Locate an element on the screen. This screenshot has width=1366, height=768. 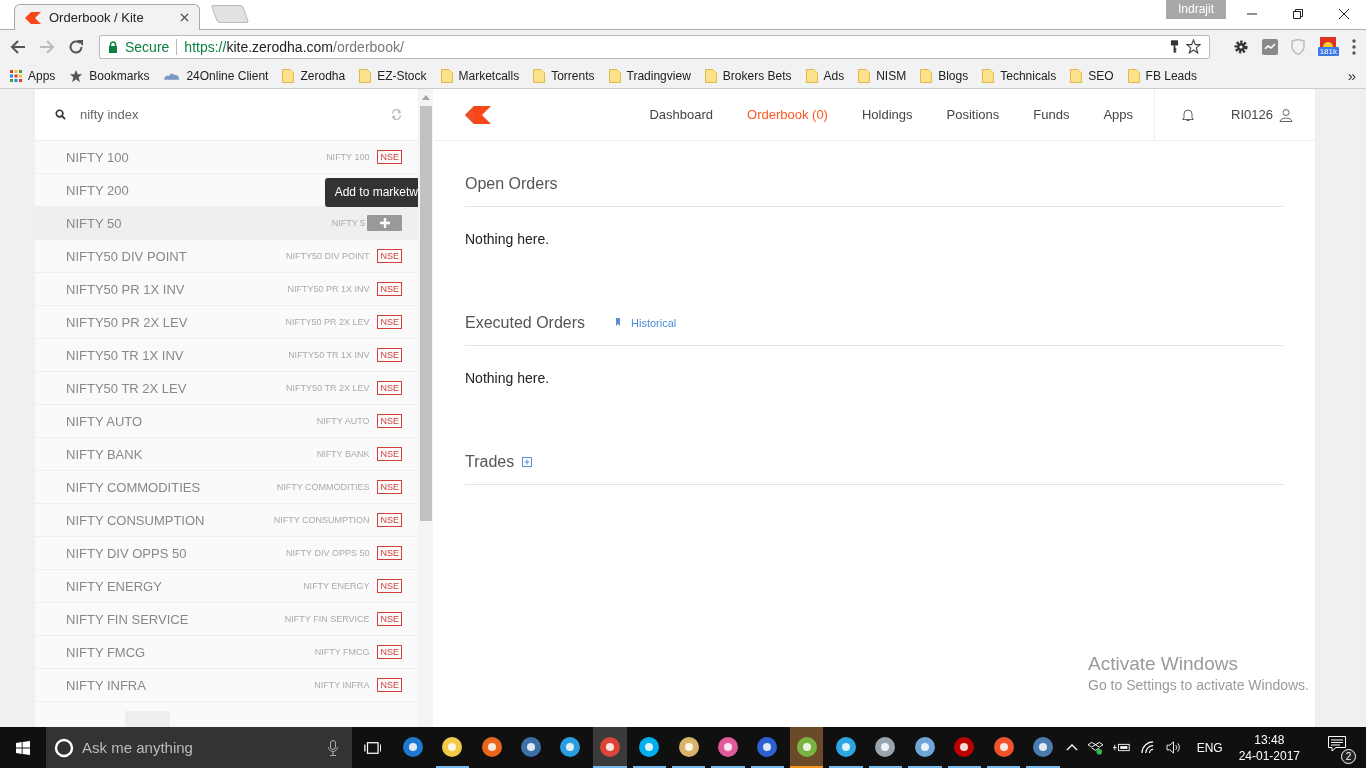
instrument-symbol: NIFTY50 TR 2X LEV is located at coordinates (328, 388).